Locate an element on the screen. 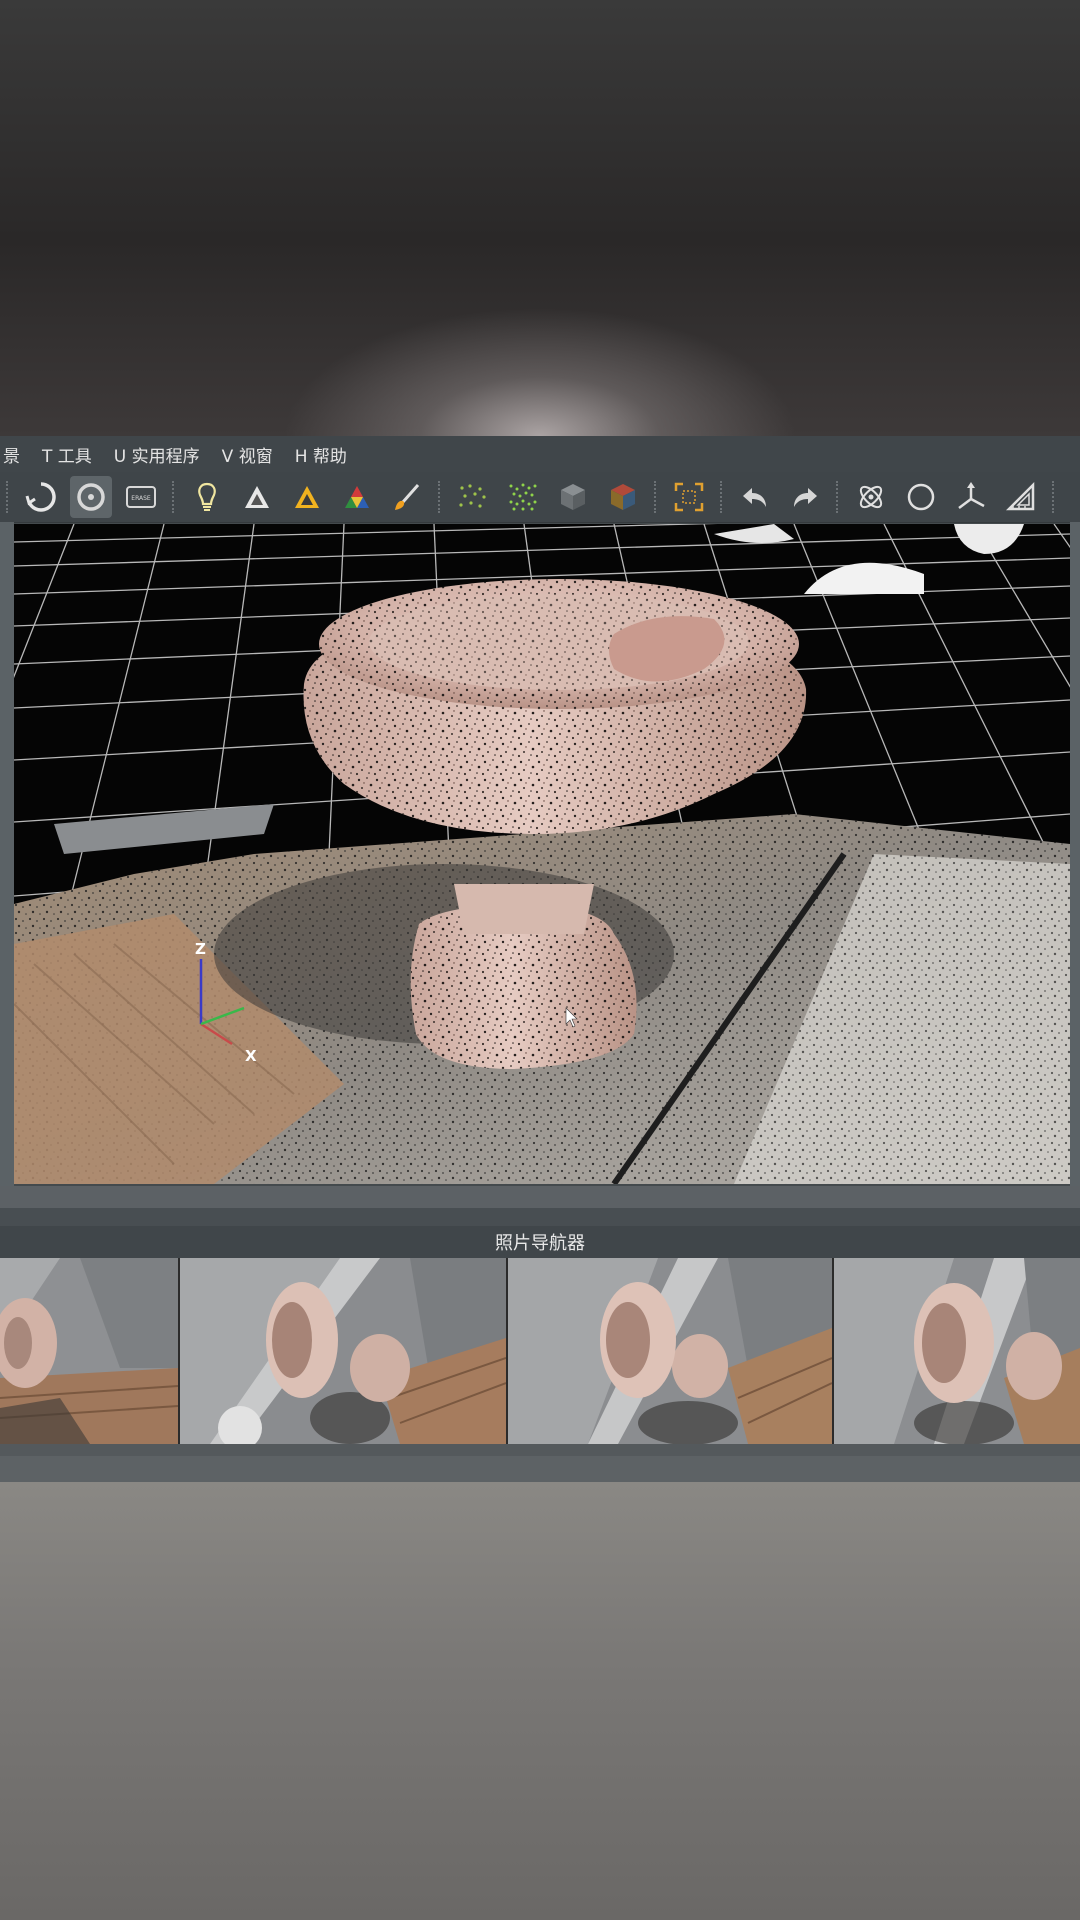 This screenshot has width=1080, height=1920. menu-view: V 视窗 is located at coordinates (247, 454).